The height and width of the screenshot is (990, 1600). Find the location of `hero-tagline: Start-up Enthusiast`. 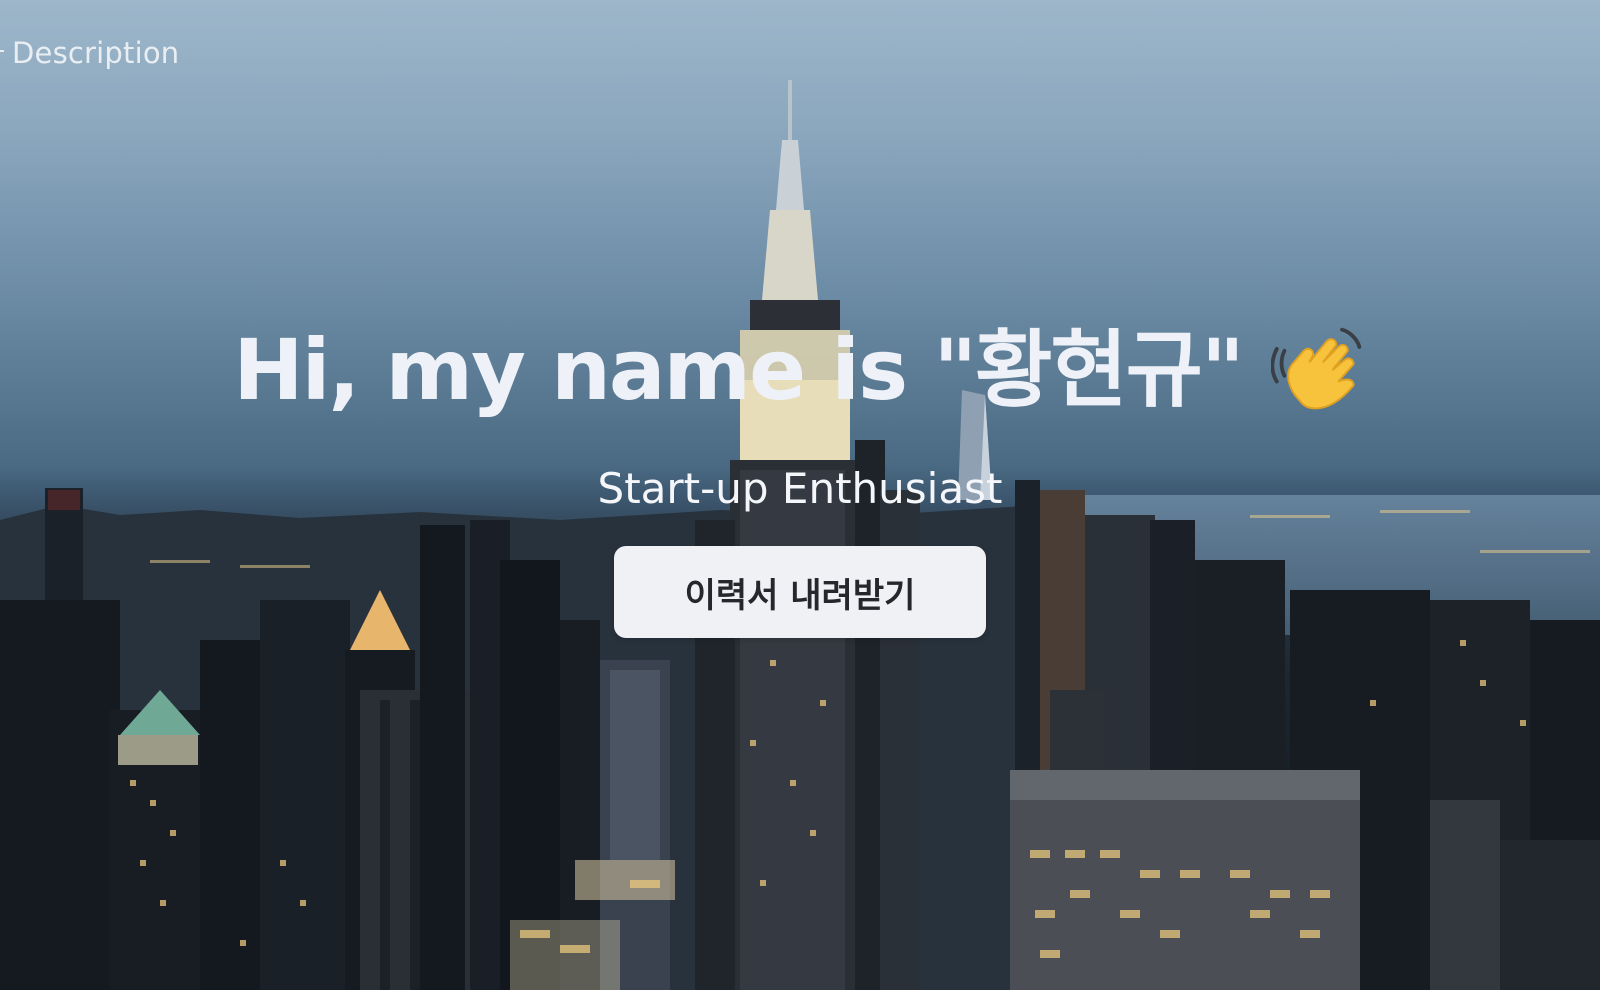

hero-tagline: Start-up Enthusiast is located at coordinates (800, 488).